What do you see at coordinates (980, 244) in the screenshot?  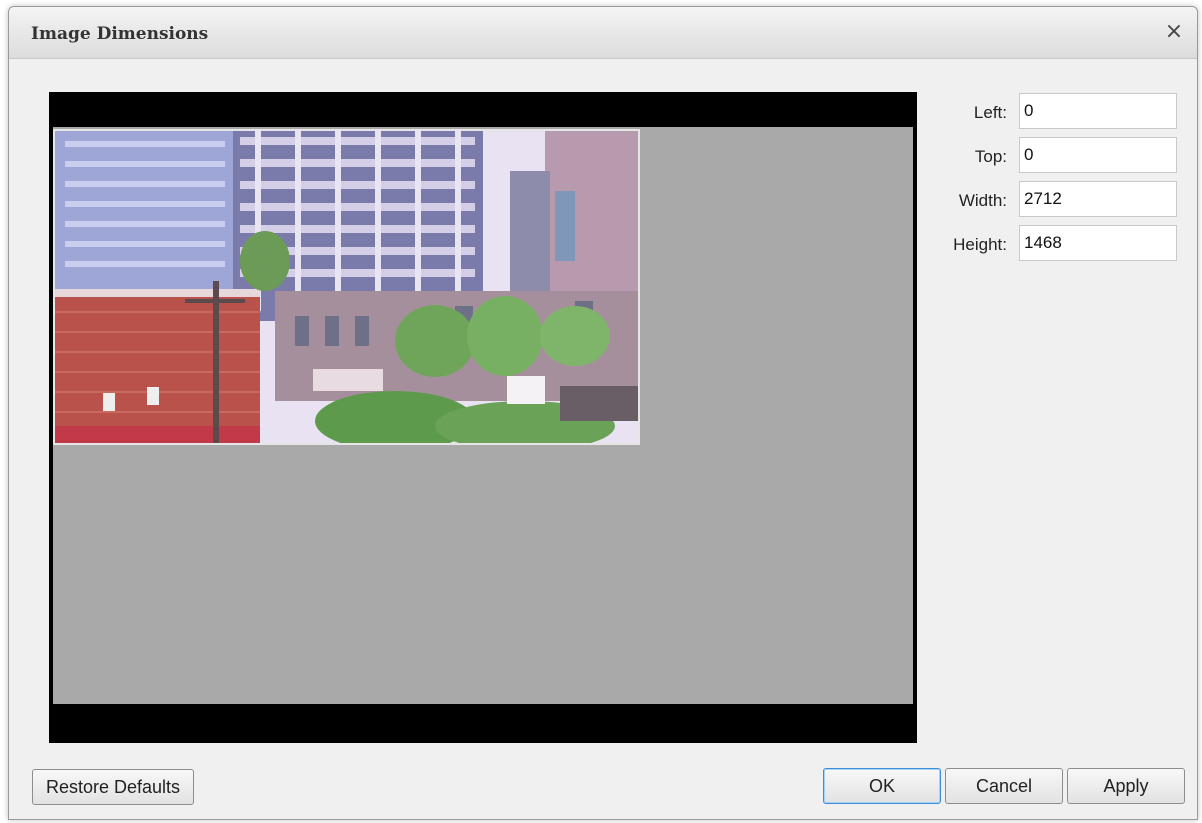 I see `height-label: Height:` at bounding box center [980, 244].